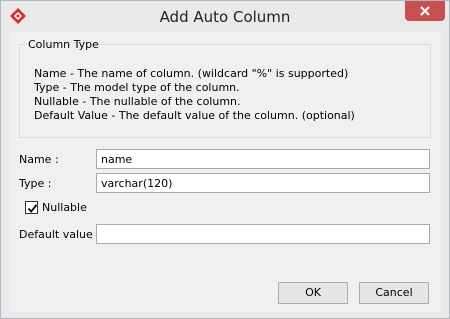 This screenshot has height=319, width=450. I want to click on type-field, so click(263, 183).